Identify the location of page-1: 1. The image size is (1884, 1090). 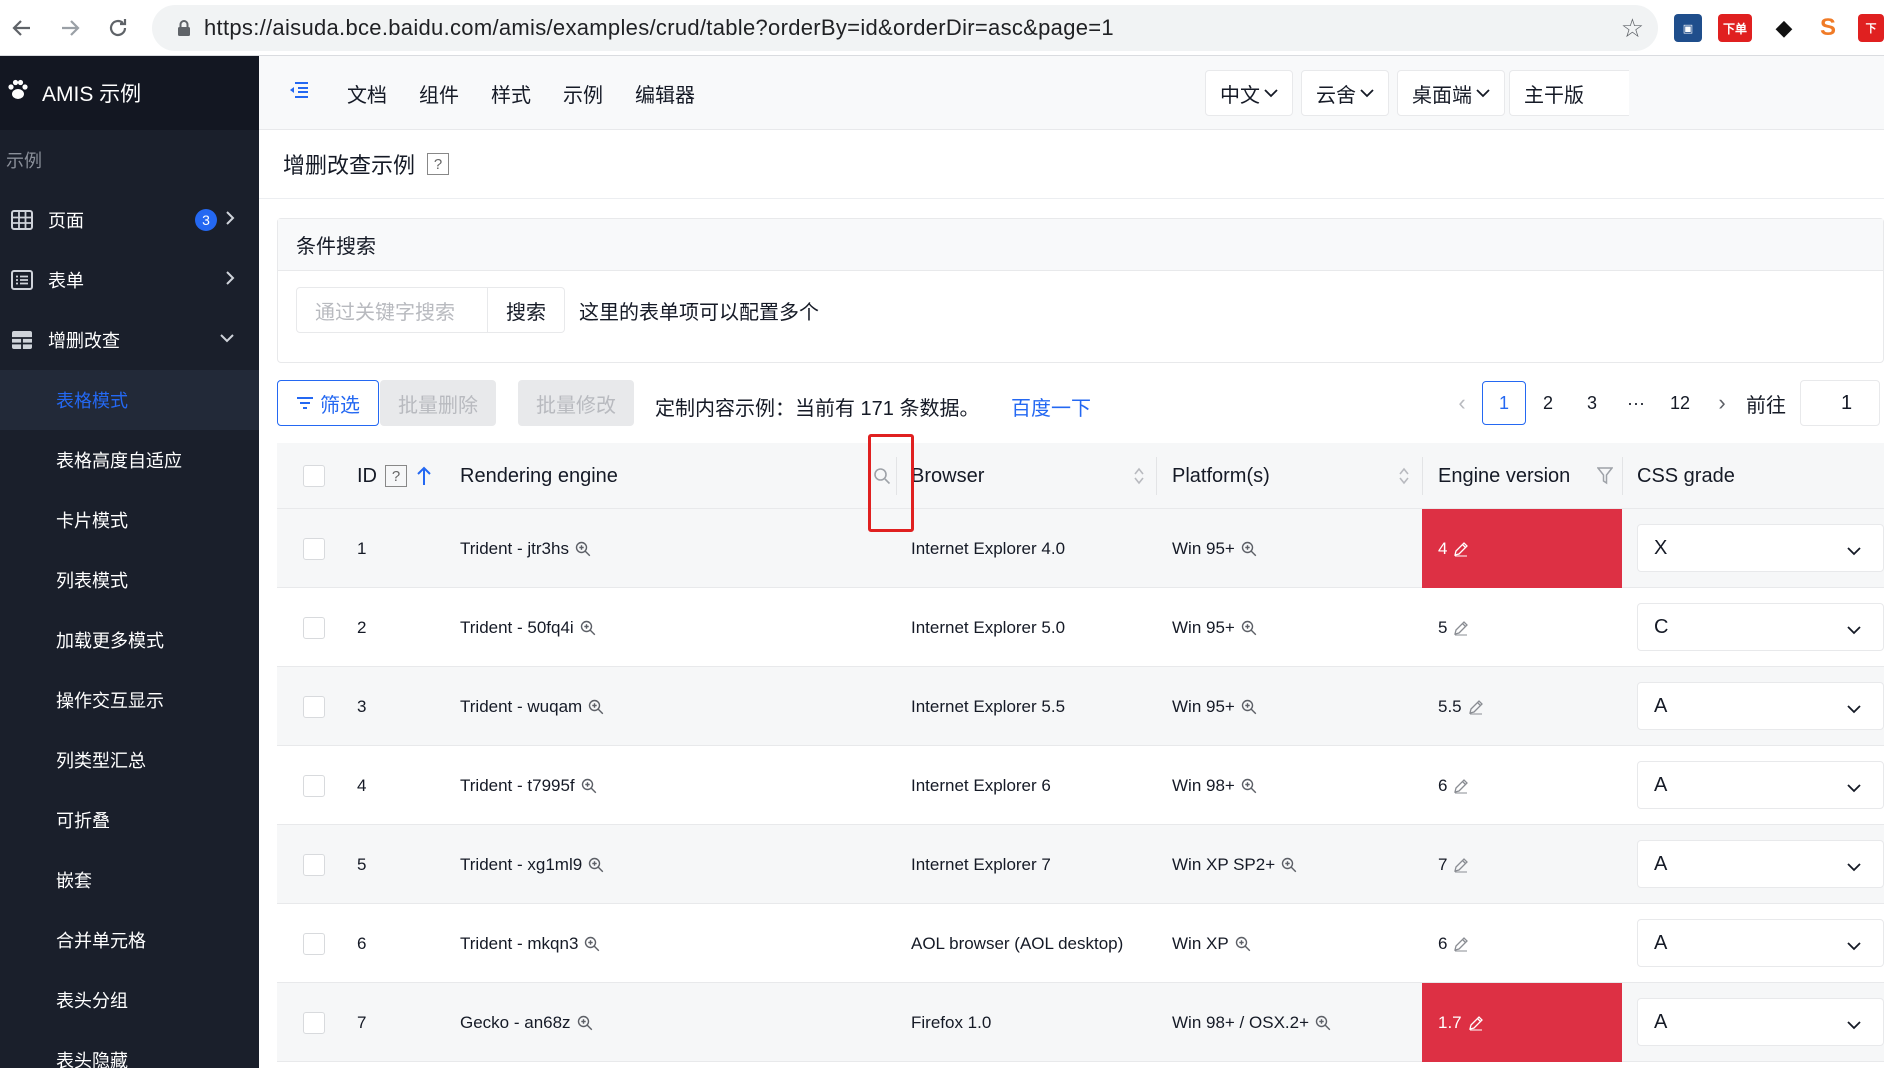
(1504, 403).